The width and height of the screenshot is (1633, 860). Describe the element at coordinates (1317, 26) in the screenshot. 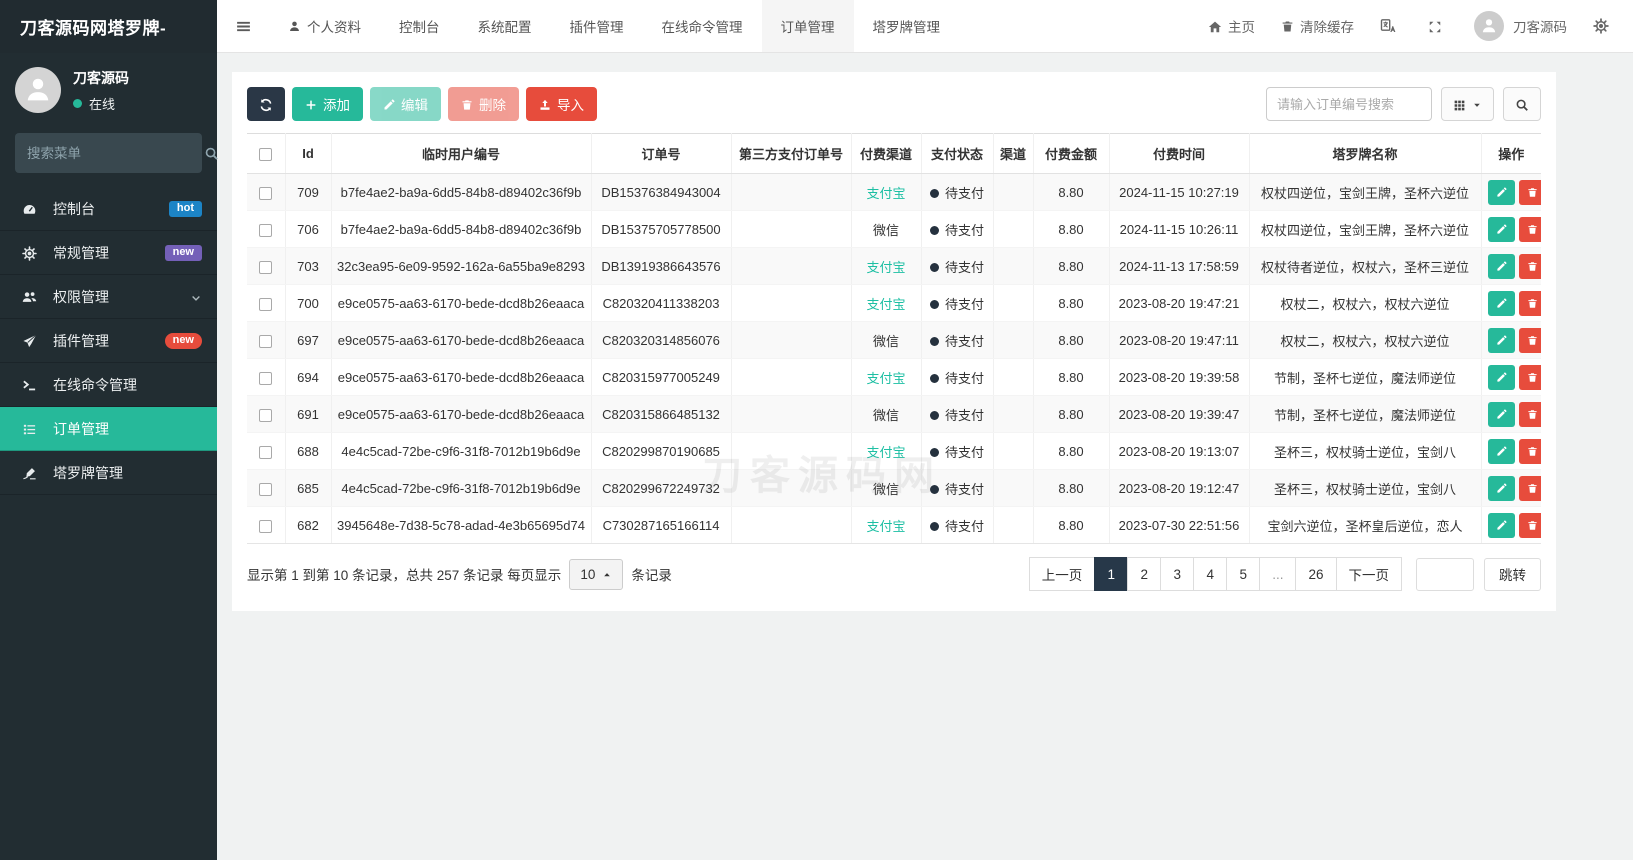

I see `clear-cache-button: 清除缓存` at that location.